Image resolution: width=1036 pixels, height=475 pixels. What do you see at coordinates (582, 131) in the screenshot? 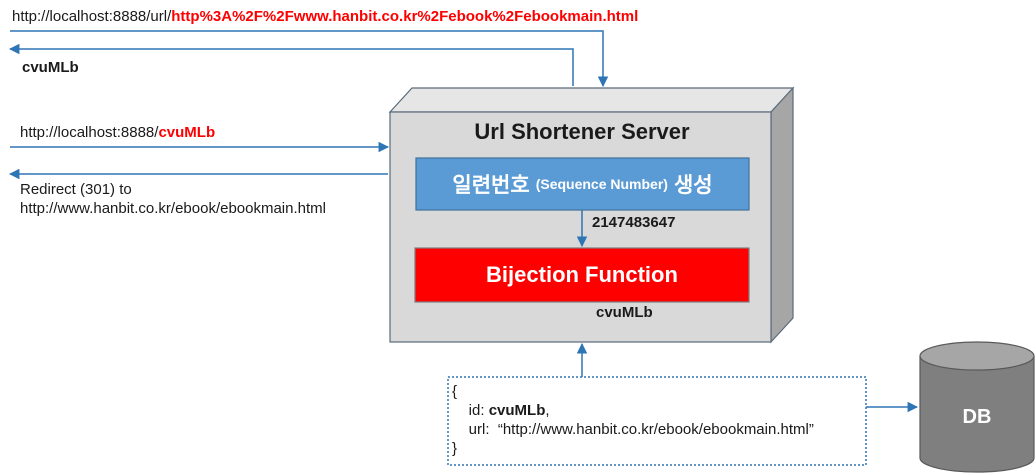
I see `server-title: Url Shortener Server` at bounding box center [582, 131].